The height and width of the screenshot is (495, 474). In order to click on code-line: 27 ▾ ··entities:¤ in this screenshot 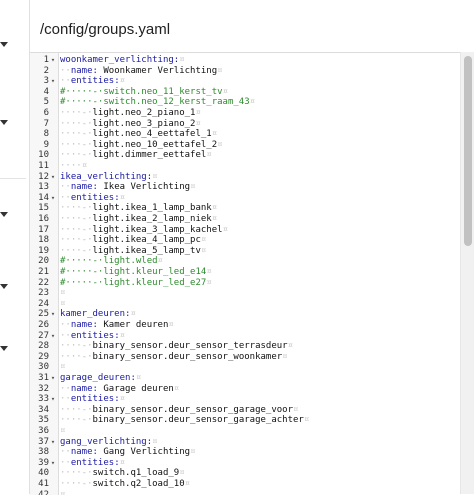, I will do `click(245, 336)`.